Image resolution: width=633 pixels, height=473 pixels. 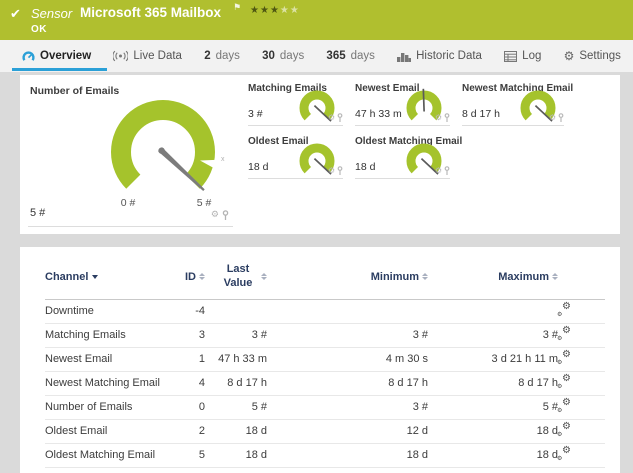 I want to click on channel-minimum: 18 d, so click(x=417, y=455).